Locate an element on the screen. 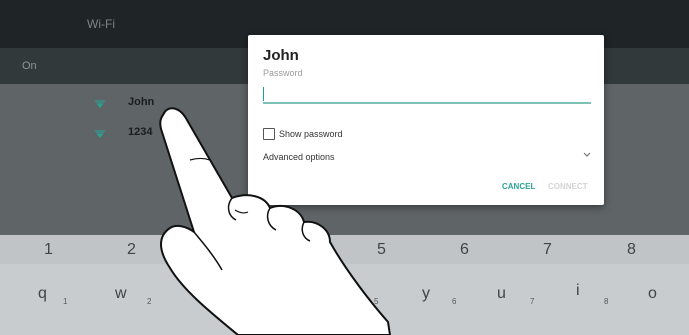 This screenshot has width=689, height=335. dialog-title: John is located at coordinates (281, 55).